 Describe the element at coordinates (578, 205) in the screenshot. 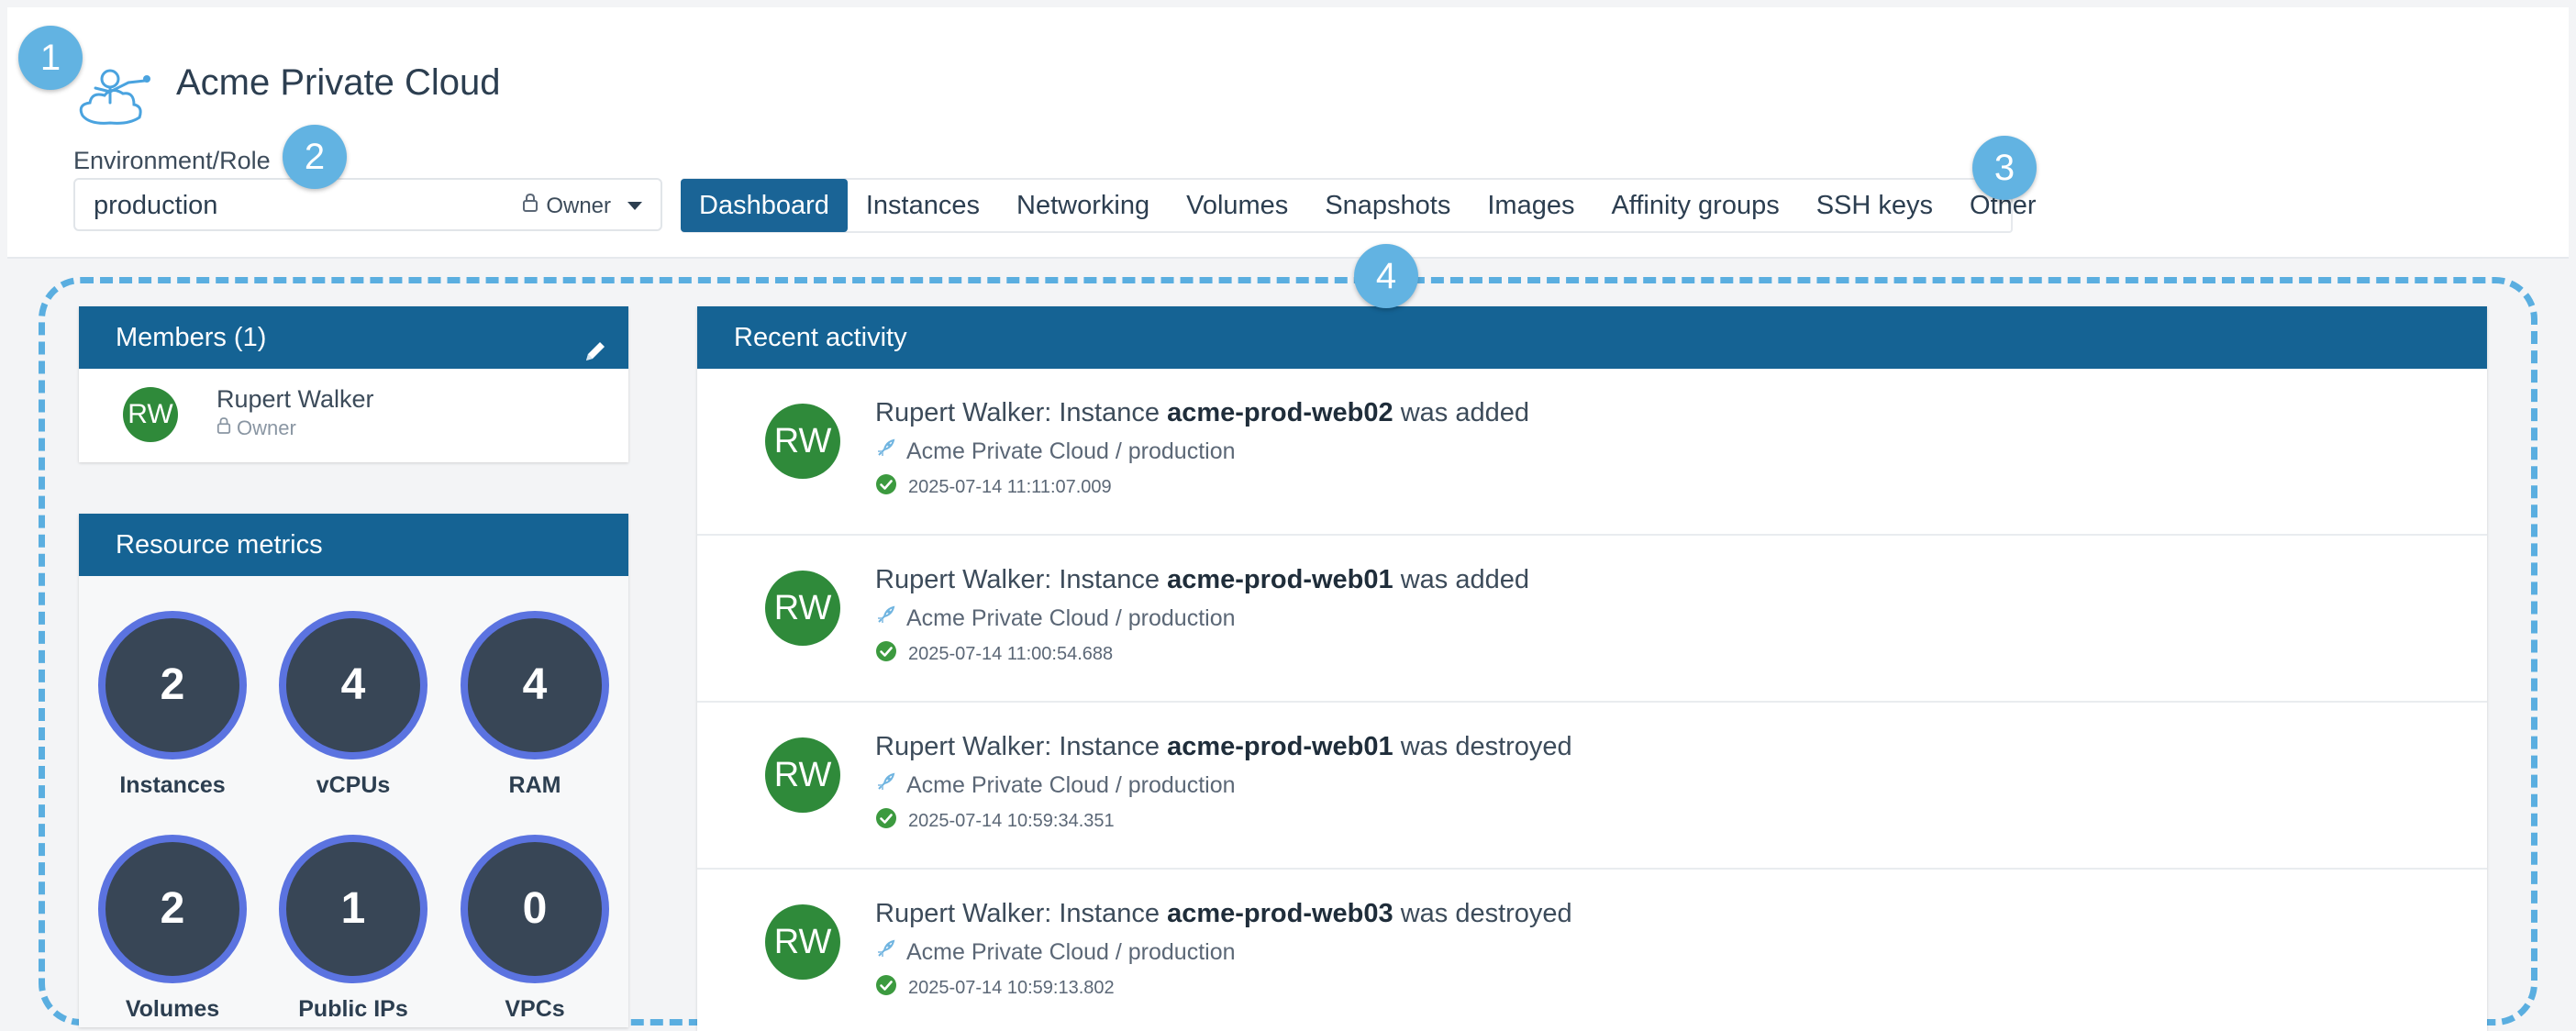

I see `role-label: Owner` at that location.